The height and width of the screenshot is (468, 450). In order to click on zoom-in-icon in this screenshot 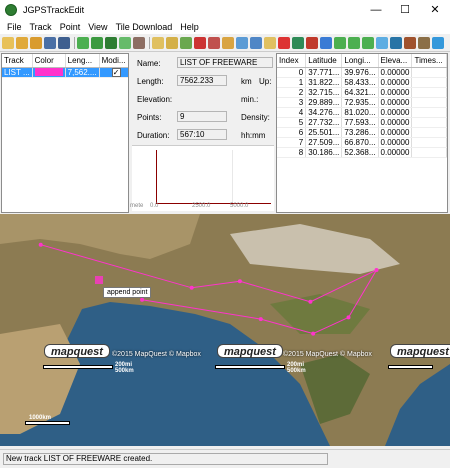, I will do `click(242, 42)`.